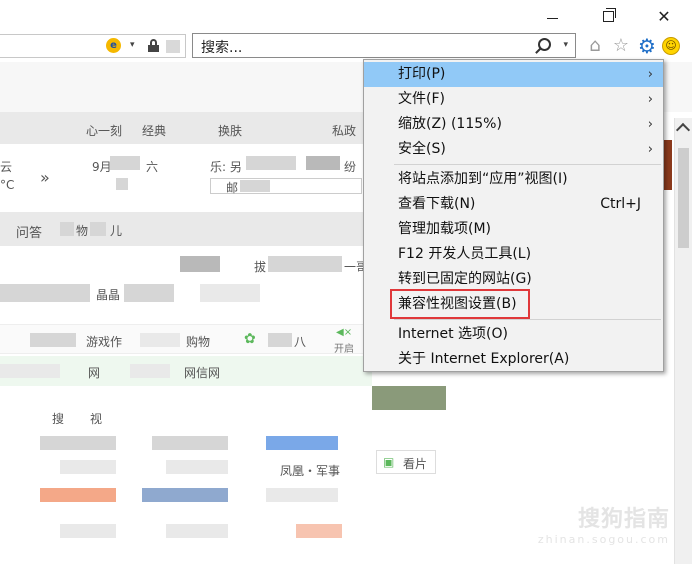 The width and height of the screenshot is (692, 564). I want to click on ie-logo-icon: e, so click(113, 45).